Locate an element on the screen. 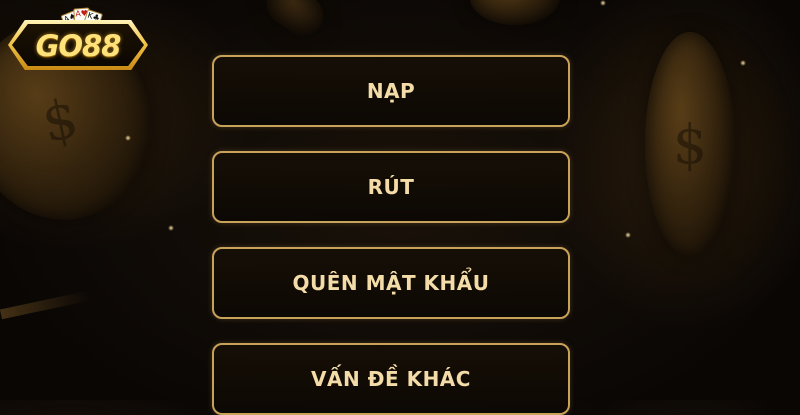  go88-logo: A♠ A♥ K♣ GO88 is located at coordinates (79, 42).